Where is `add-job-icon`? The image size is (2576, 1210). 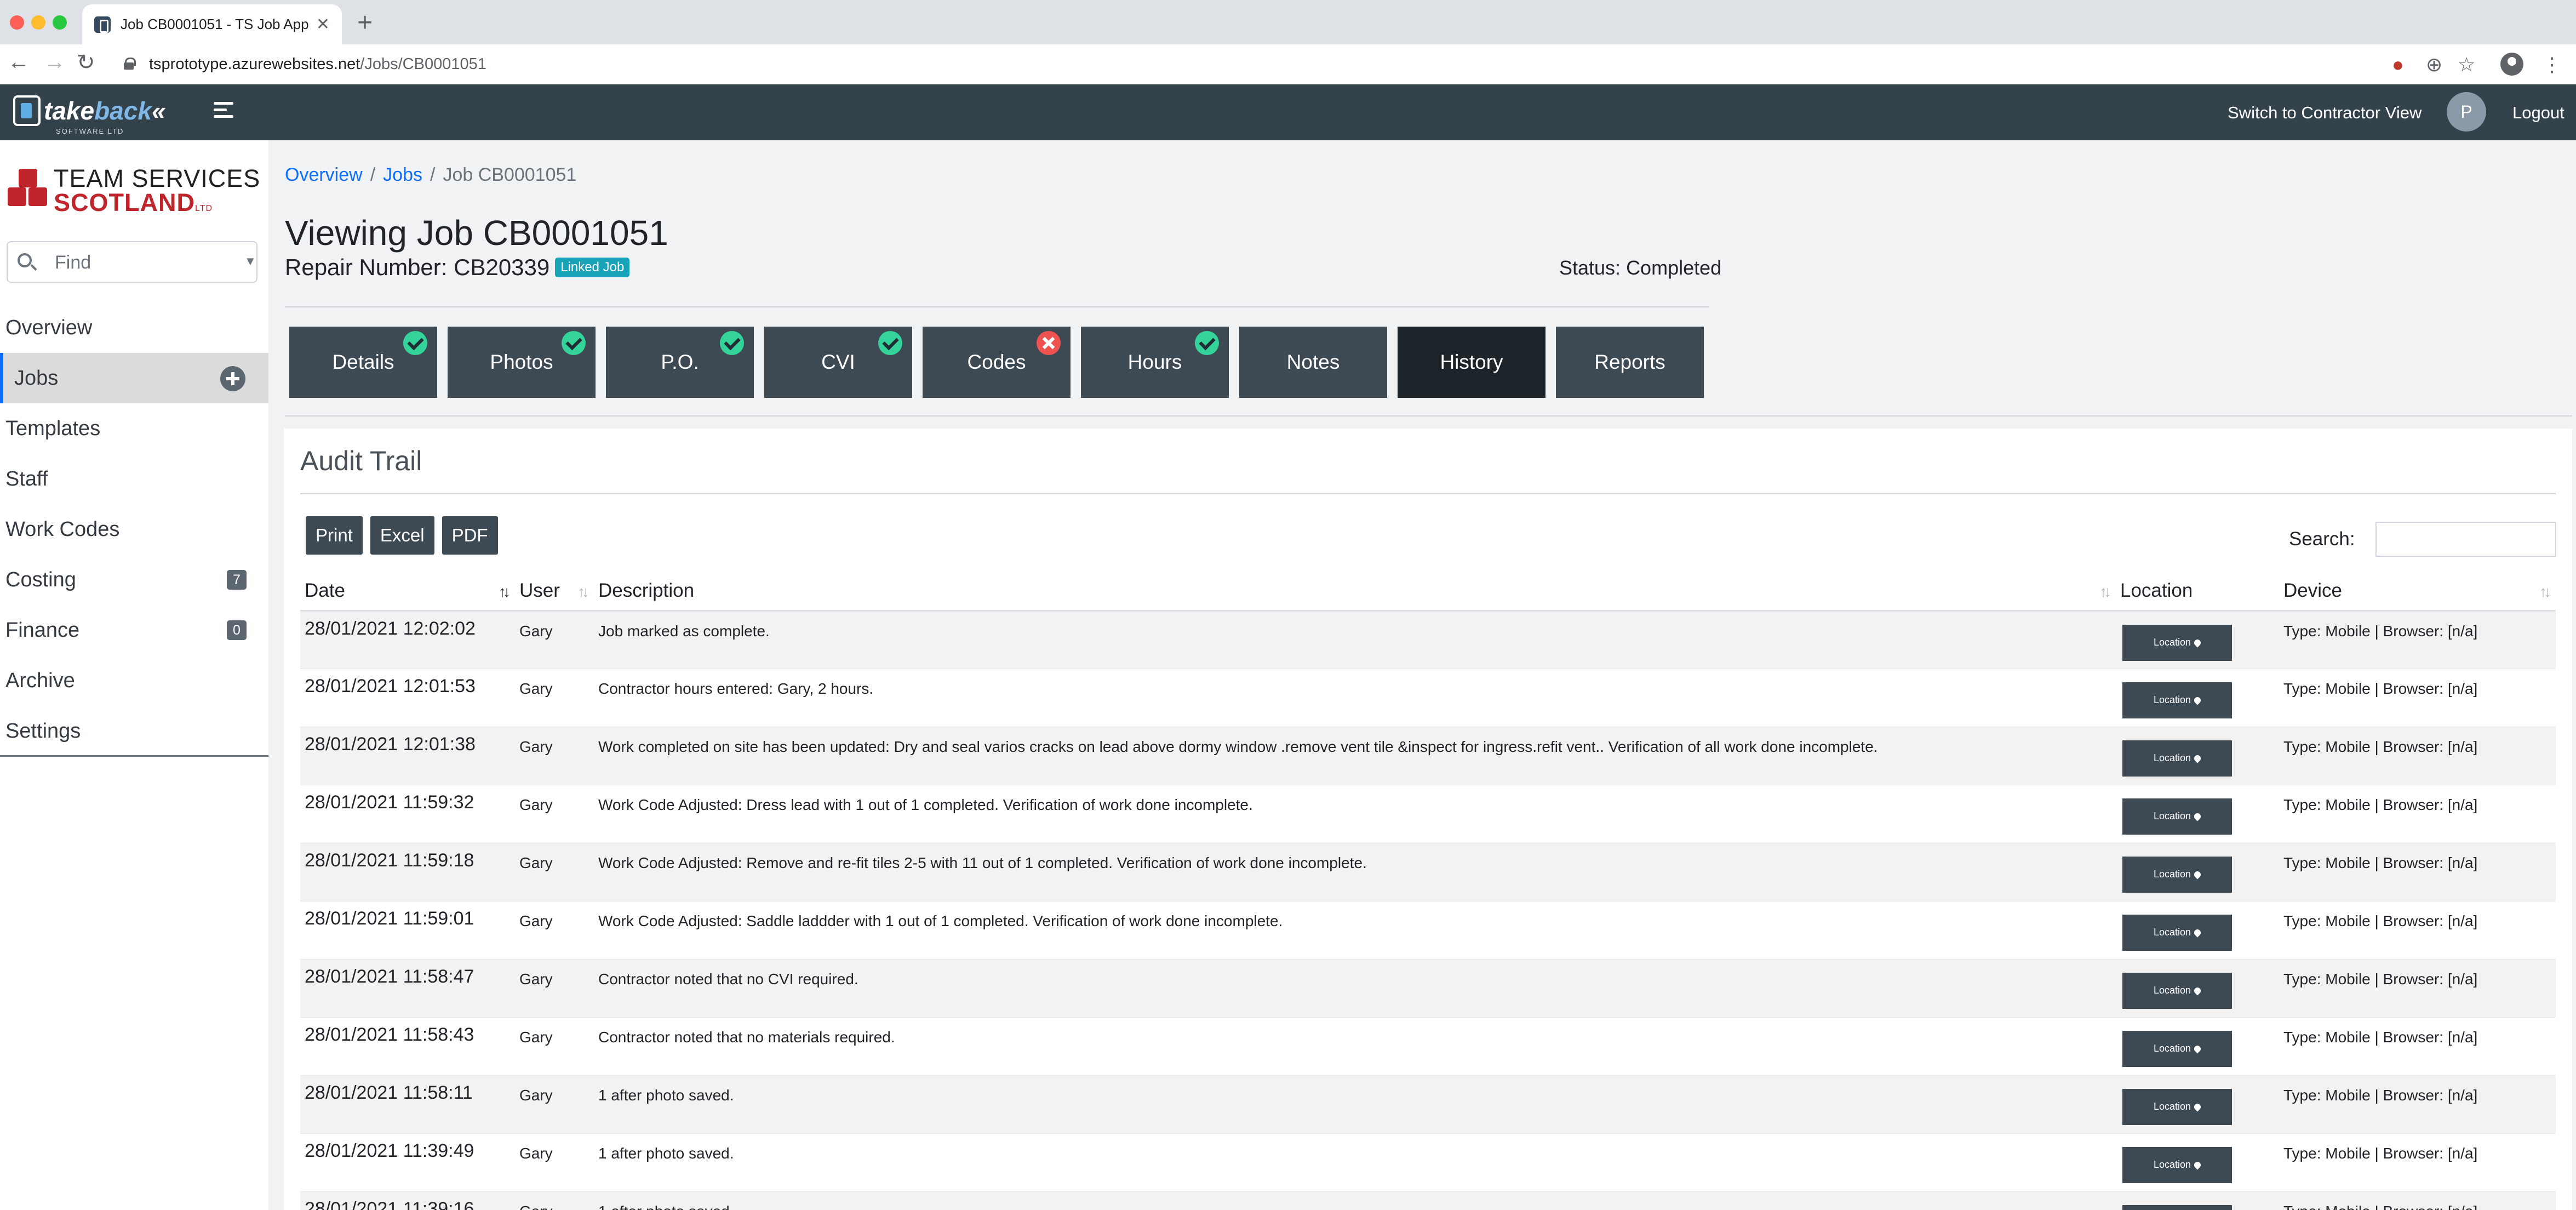
add-job-icon is located at coordinates (232, 379).